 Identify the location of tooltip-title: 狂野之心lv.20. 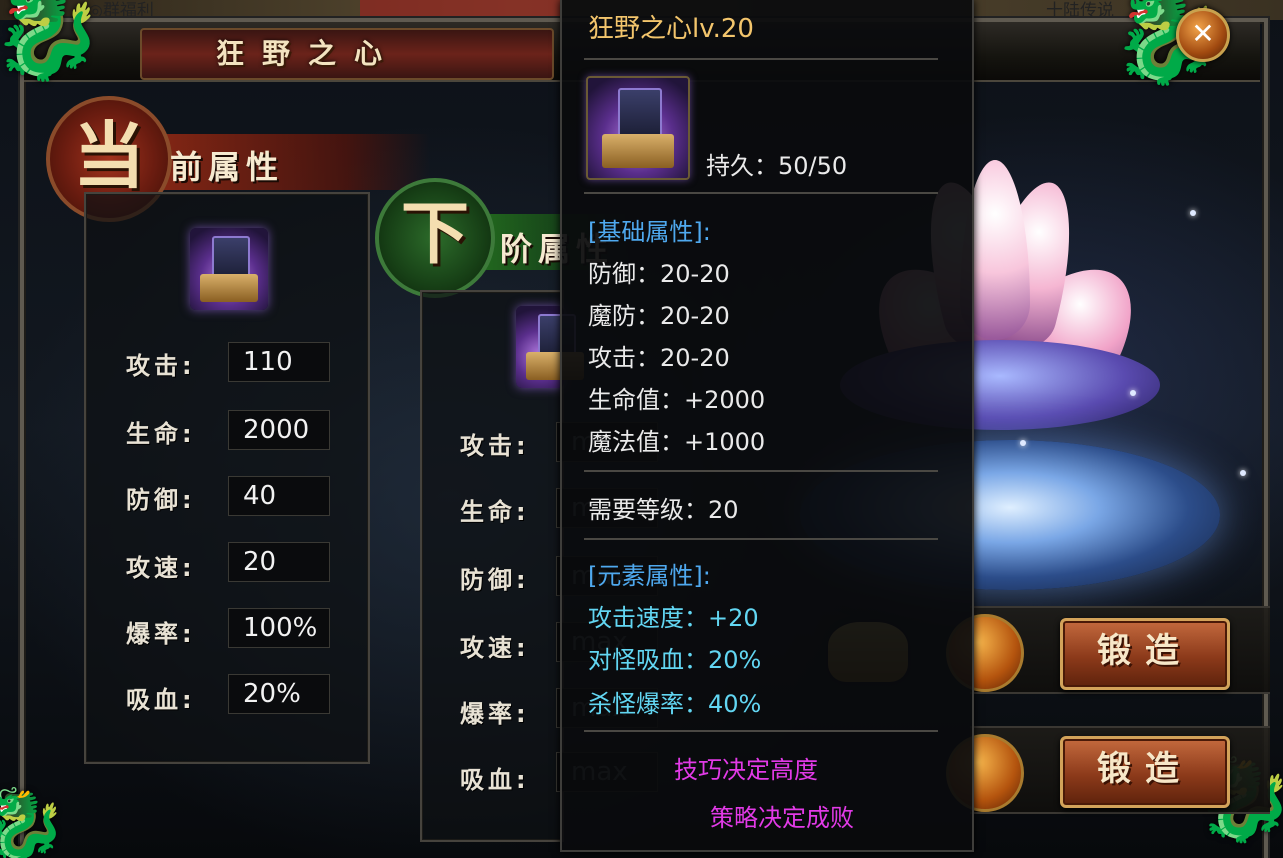
(671, 29).